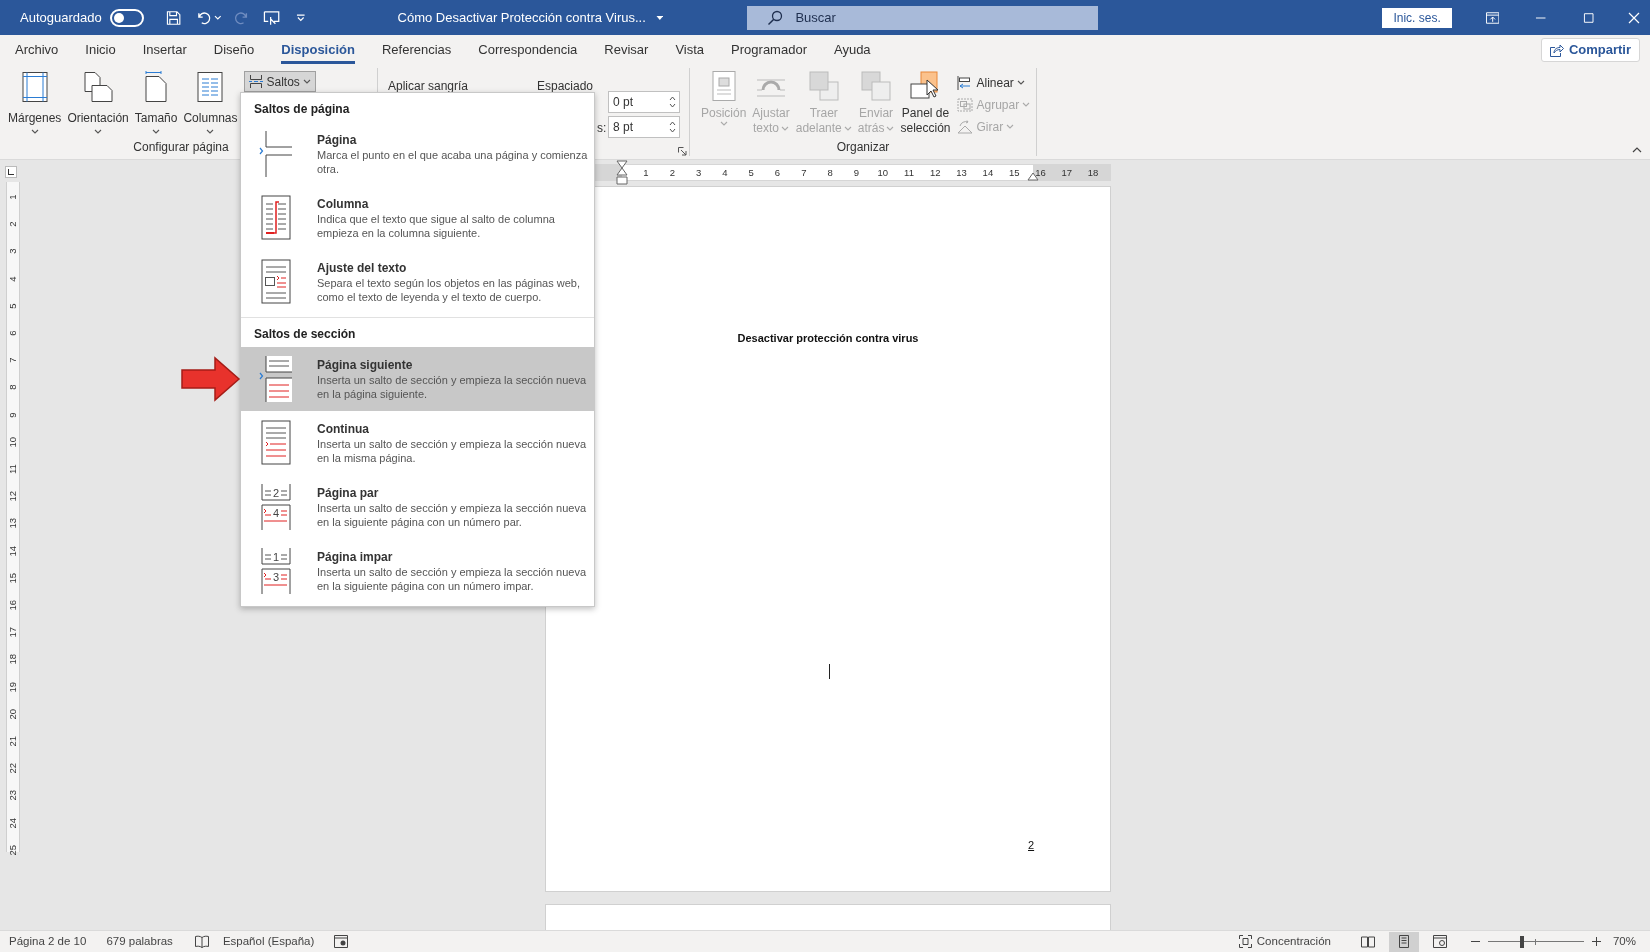  I want to click on word-count: 679 palabras, so click(139, 941).